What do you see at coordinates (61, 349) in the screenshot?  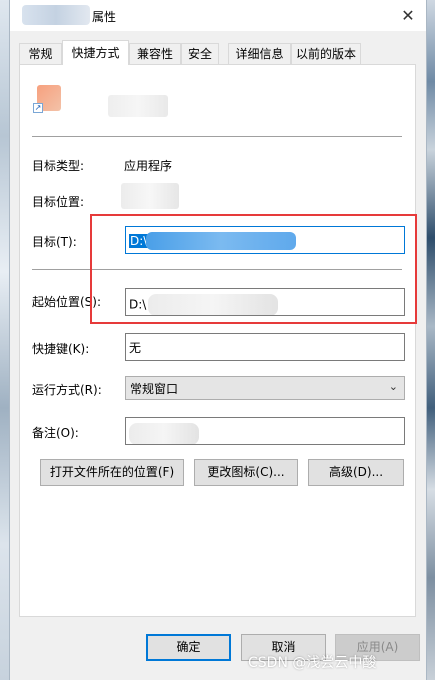 I see `shortcut-key-label: 快捷键(K):` at bounding box center [61, 349].